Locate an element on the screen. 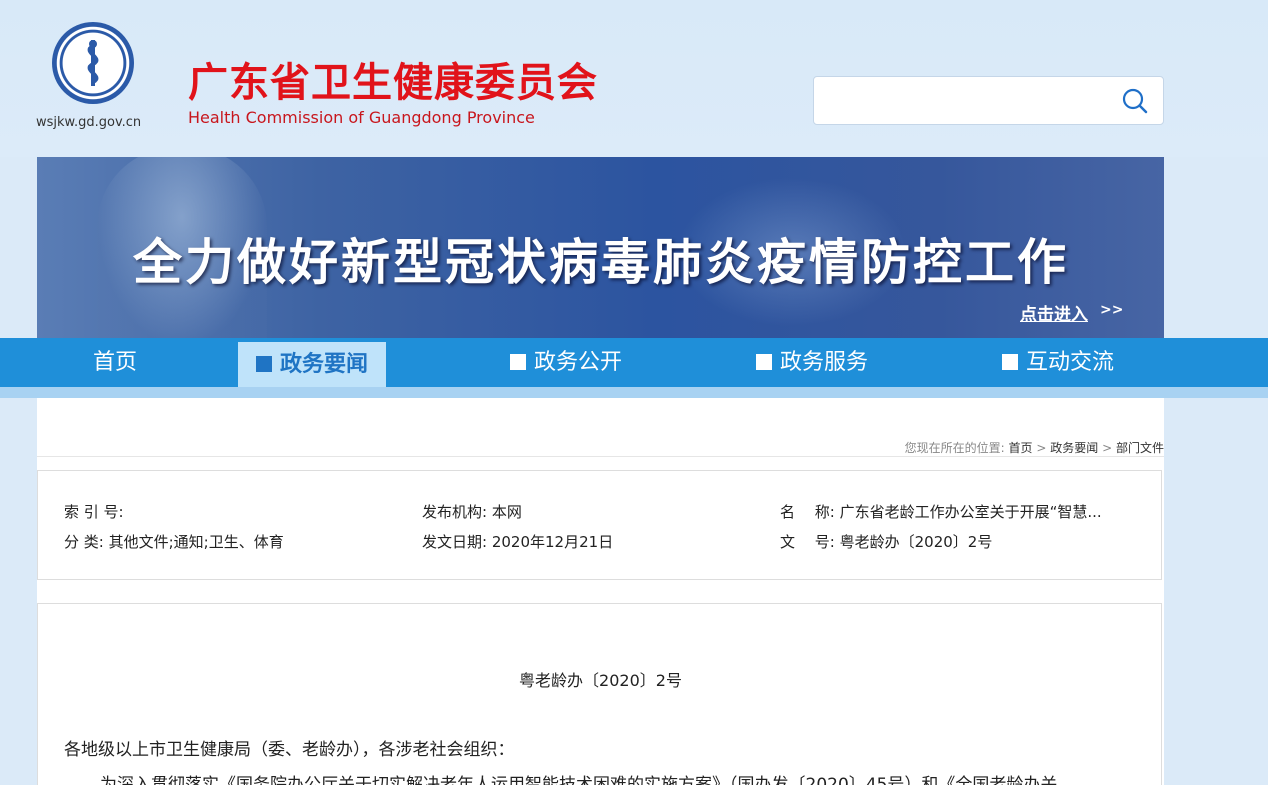  nav-item-gov-service: 政务服务 is located at coordinates (812, 362).